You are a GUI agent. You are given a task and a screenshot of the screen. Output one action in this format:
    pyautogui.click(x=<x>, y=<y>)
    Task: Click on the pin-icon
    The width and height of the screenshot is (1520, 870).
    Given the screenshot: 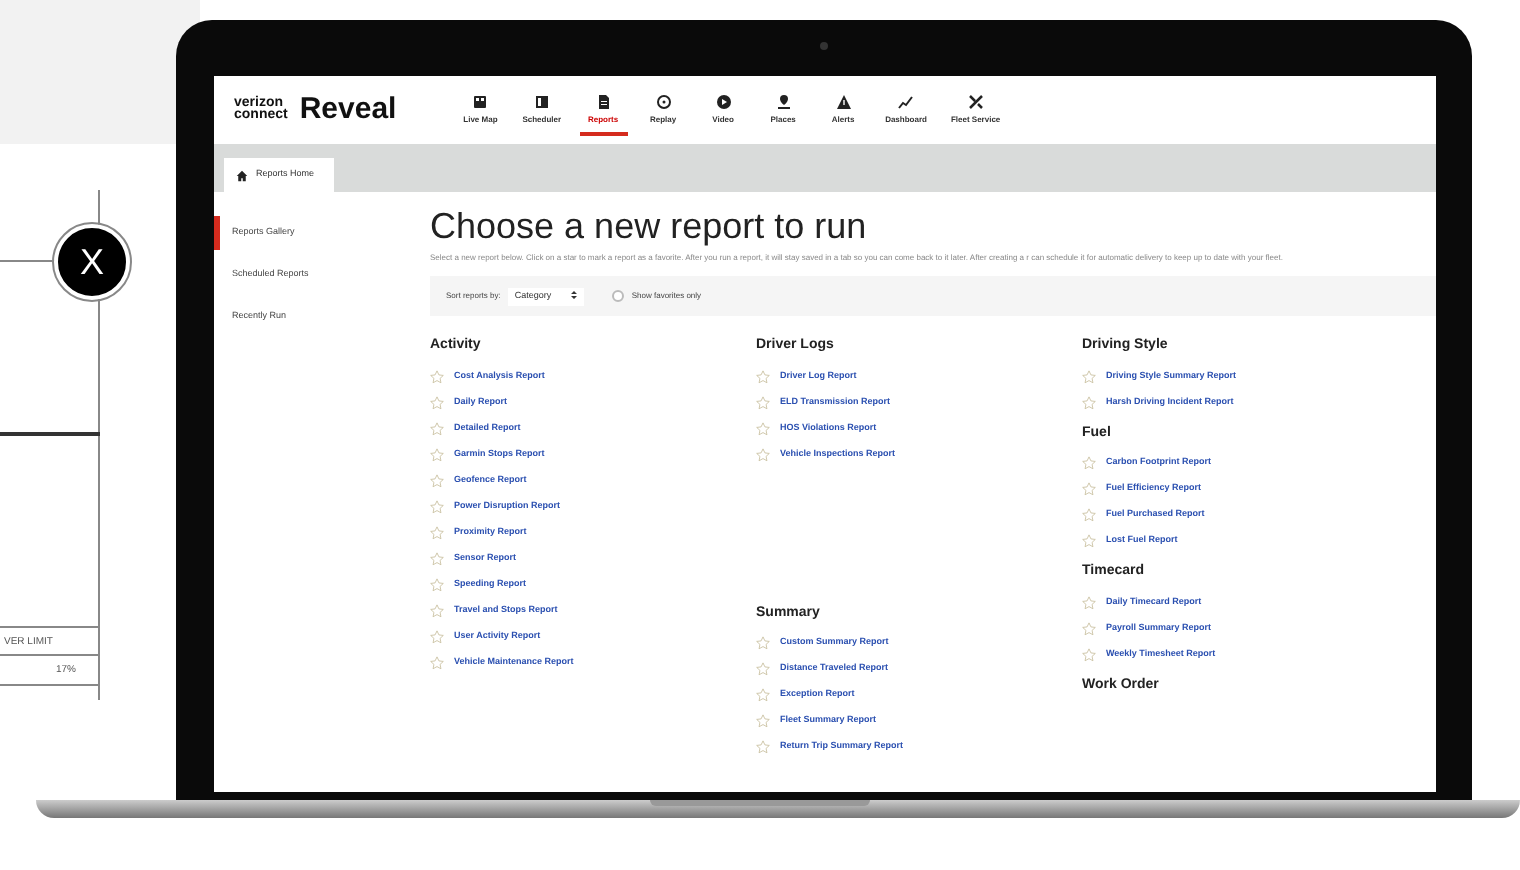 What is the action you would take?
    pyautogui.click(x=783, y=101)
    